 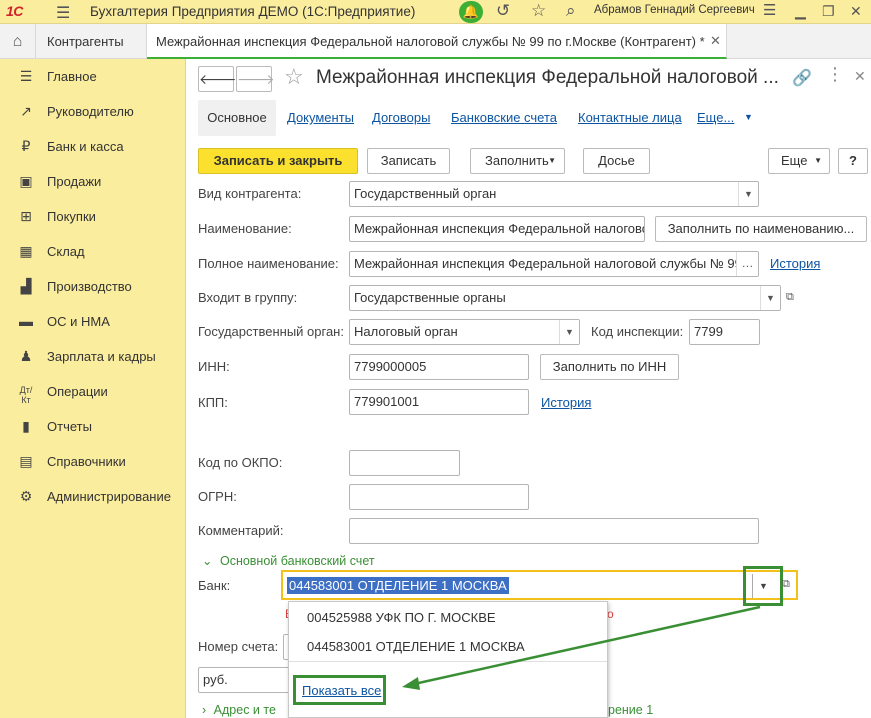 I want to click on arrow-line, so click(x=587, y=645).